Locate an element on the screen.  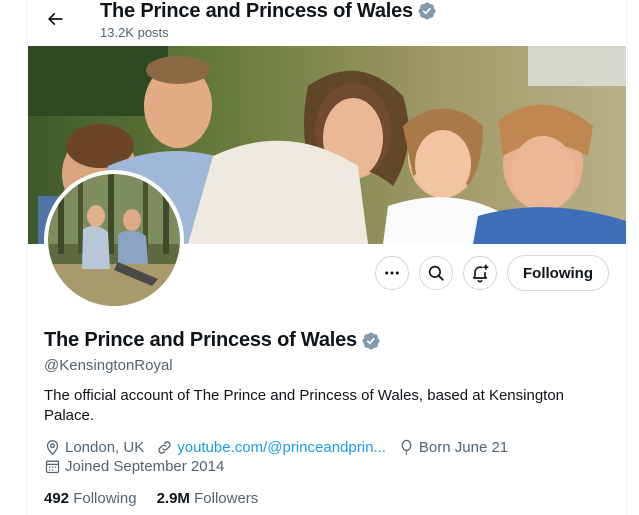
profile-avatar is located at coordinates (114, 240).